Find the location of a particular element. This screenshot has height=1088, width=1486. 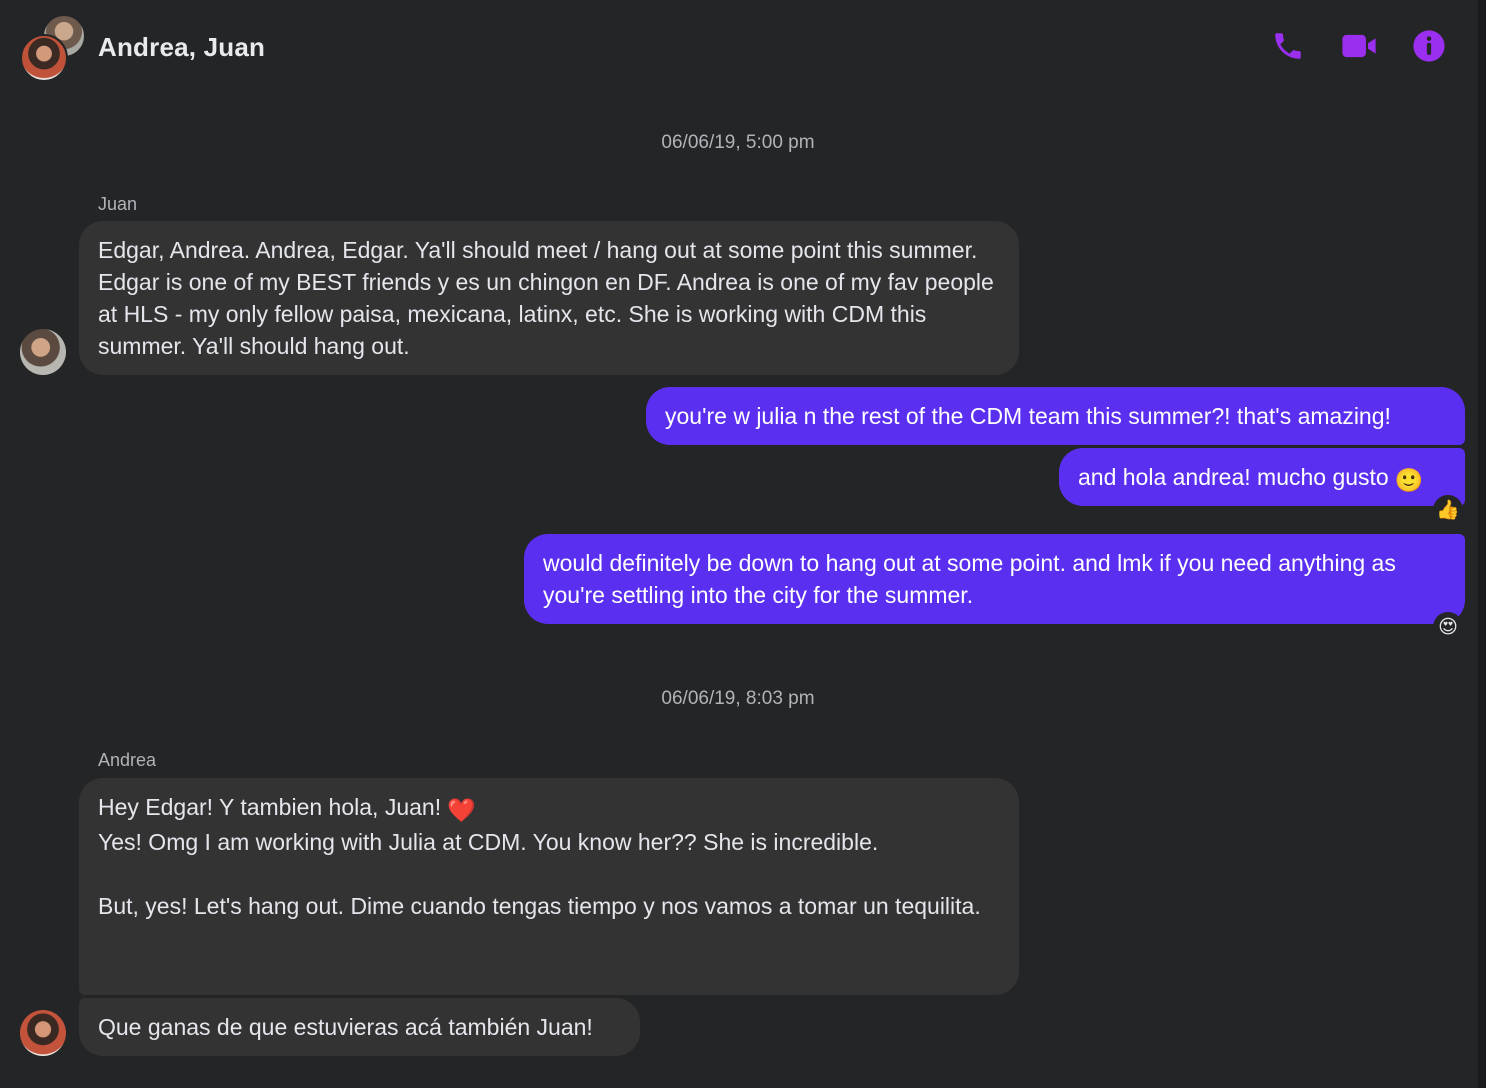

window-edge is located at coordinates (1482, 544).